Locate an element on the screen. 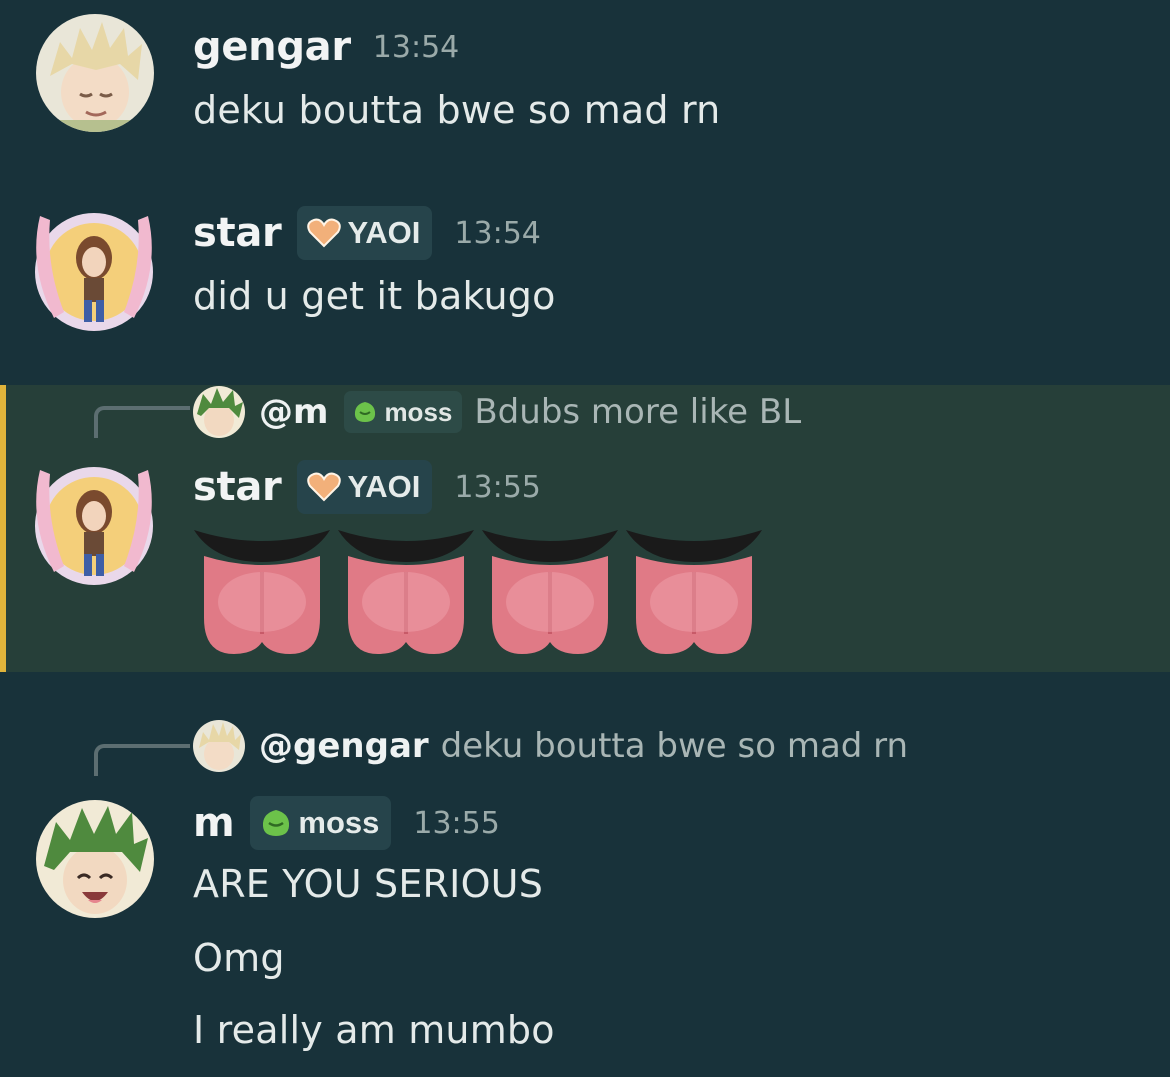 This screenshot has width=1170, height=1077. message-header: star YAOI 13:54 is located at coordinates (367, 233).